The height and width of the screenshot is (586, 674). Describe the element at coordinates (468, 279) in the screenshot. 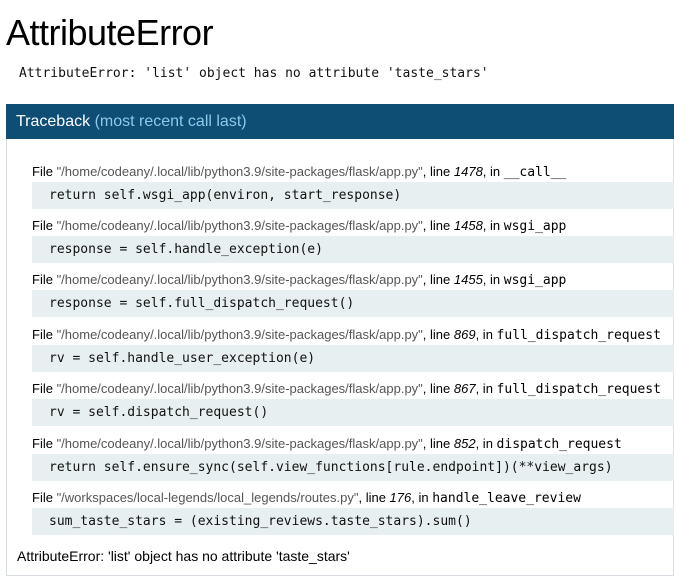

I see `frame-line-number: 1455` at that location.